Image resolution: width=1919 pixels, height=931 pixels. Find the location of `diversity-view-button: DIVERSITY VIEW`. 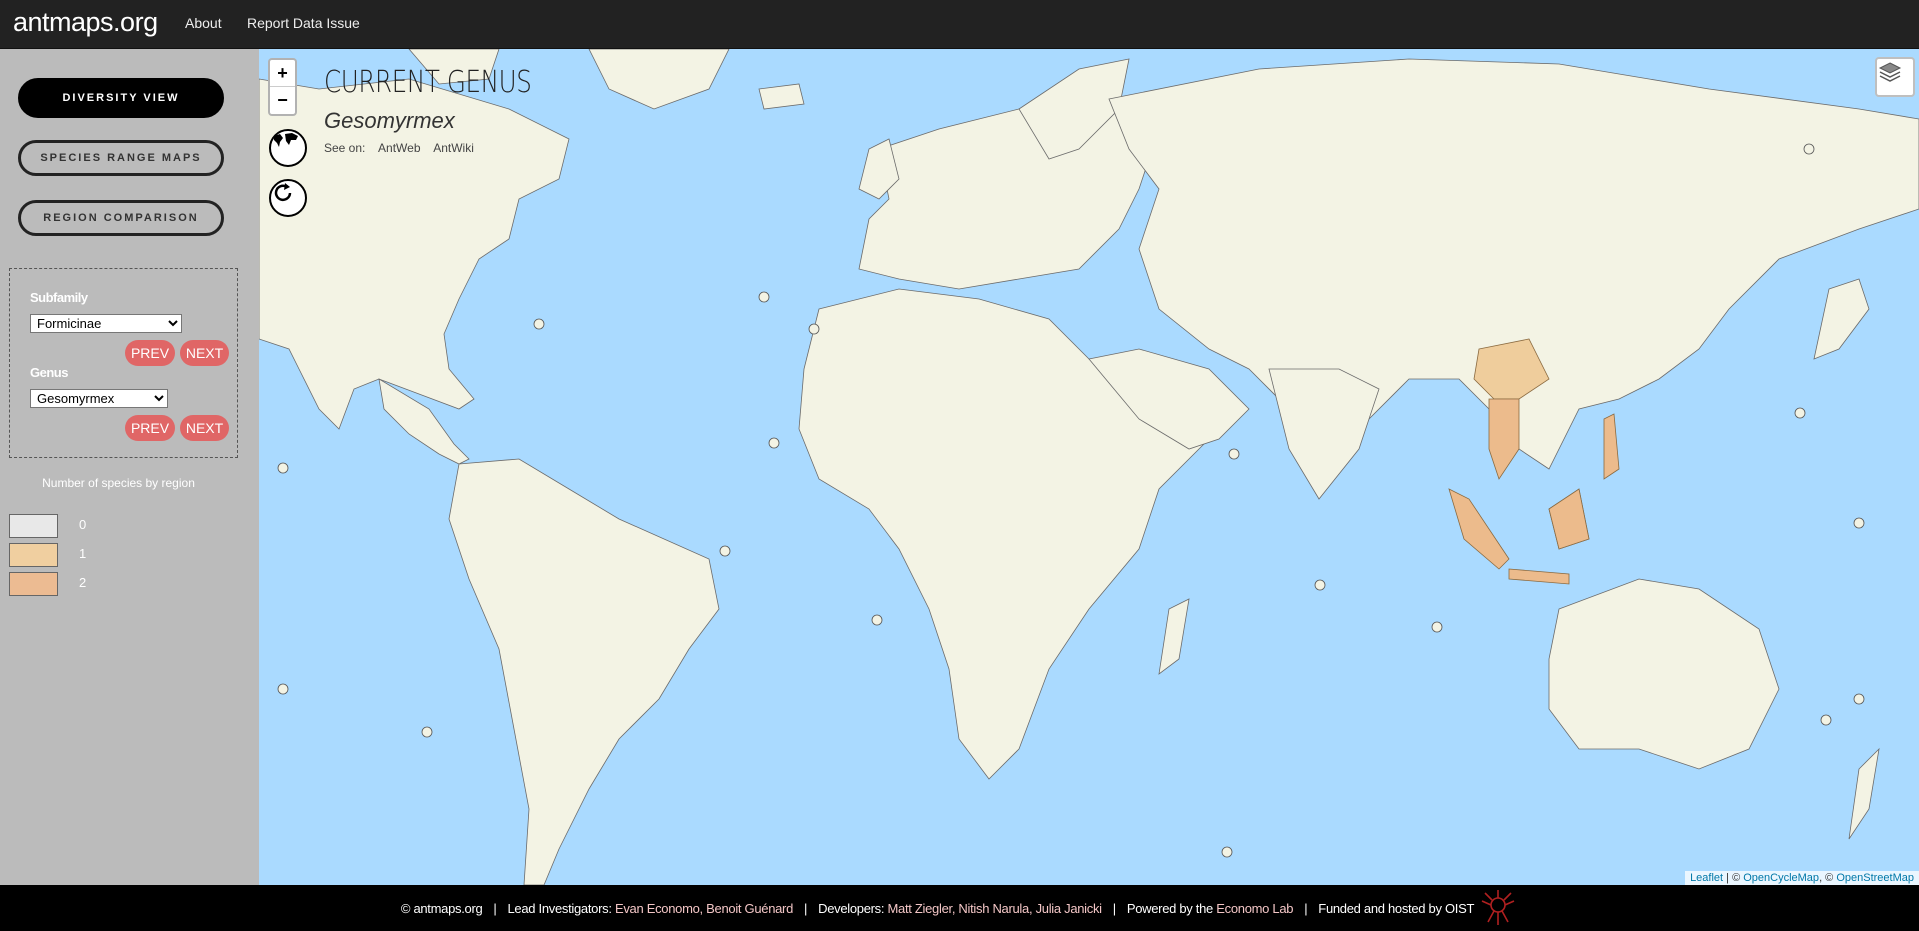

diversity-view-button: DIVERSITY VIEW is located at coordinates (121, 98).